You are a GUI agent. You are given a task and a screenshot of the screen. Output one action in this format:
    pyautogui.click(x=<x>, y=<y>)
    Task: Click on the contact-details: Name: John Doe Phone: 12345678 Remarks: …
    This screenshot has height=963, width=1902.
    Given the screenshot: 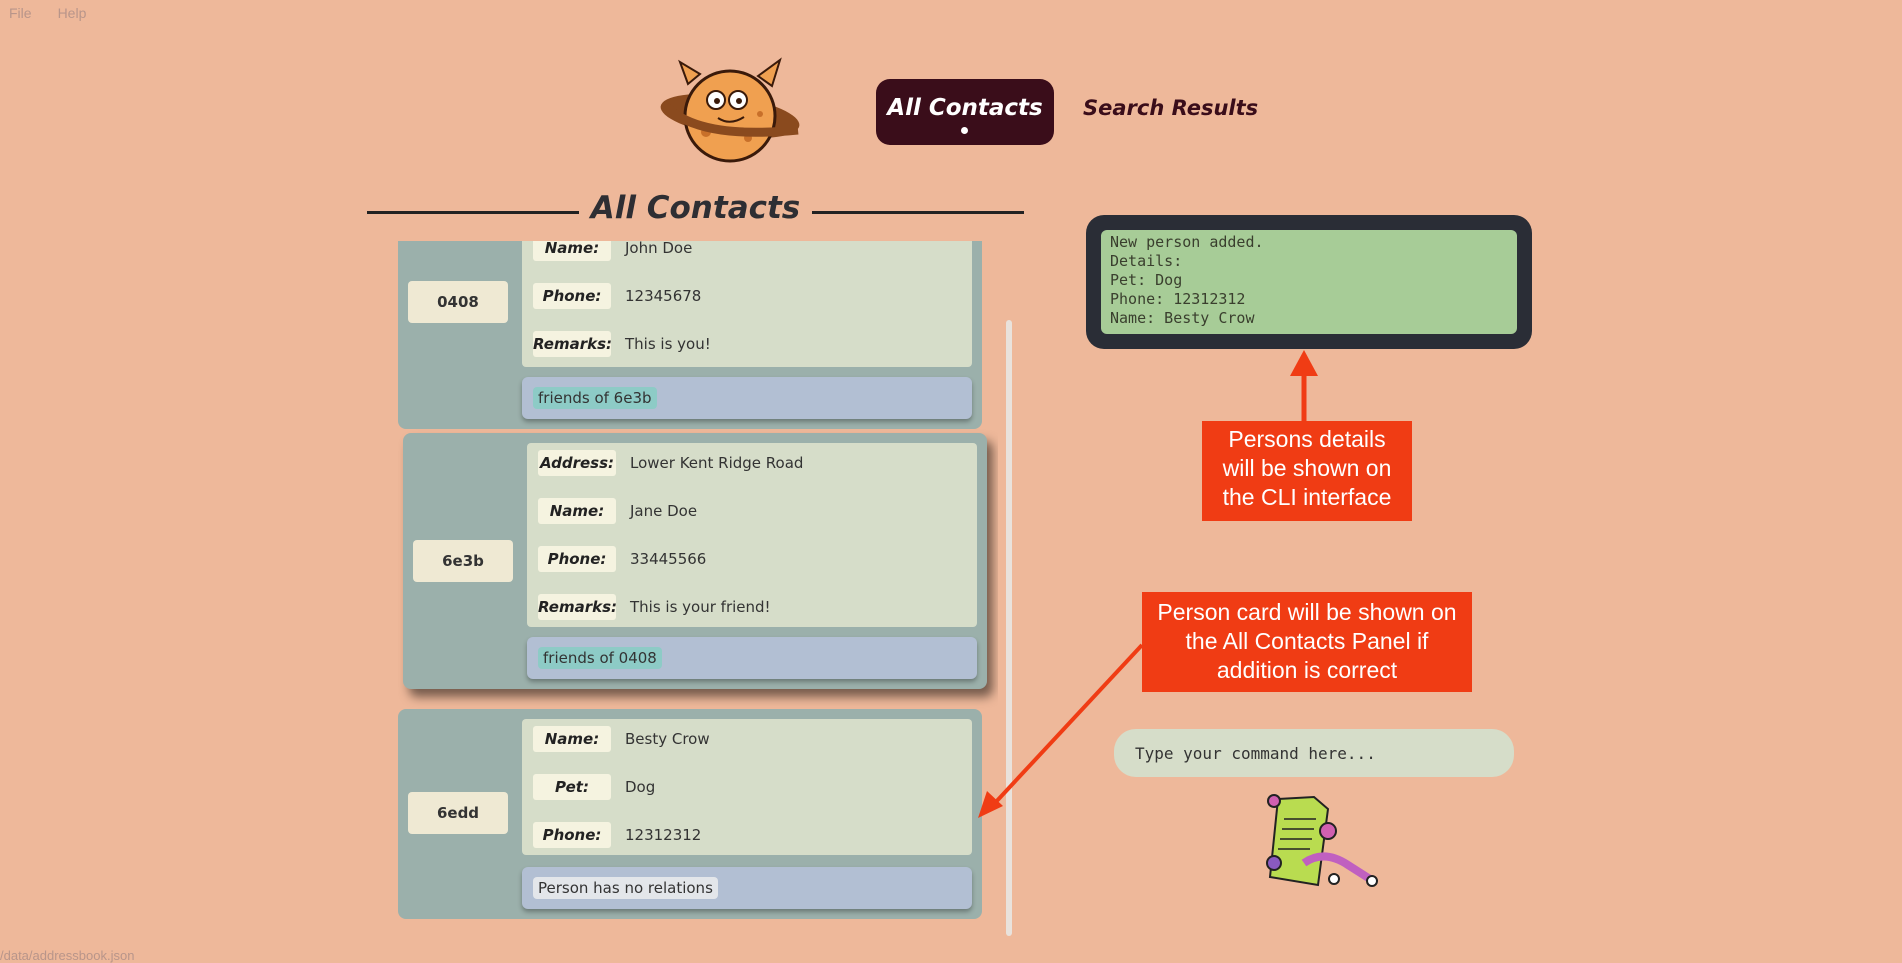 What is the action you would take?
    pyautogui.click(x=747, y=304)
    